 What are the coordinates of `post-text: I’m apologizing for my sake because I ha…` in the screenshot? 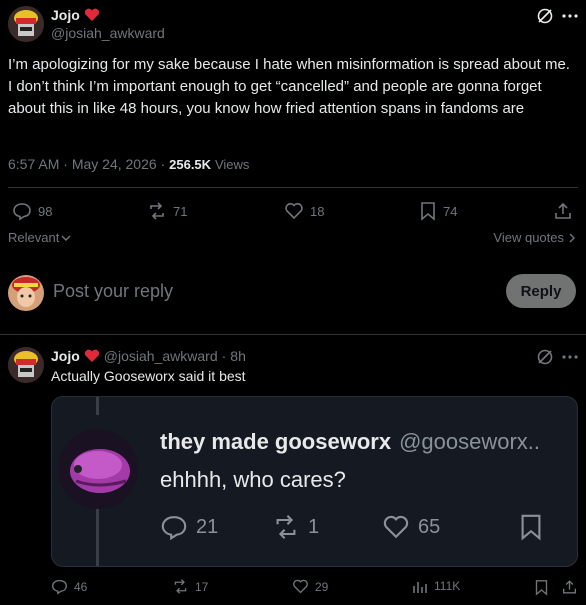 It's located at (289, 86).